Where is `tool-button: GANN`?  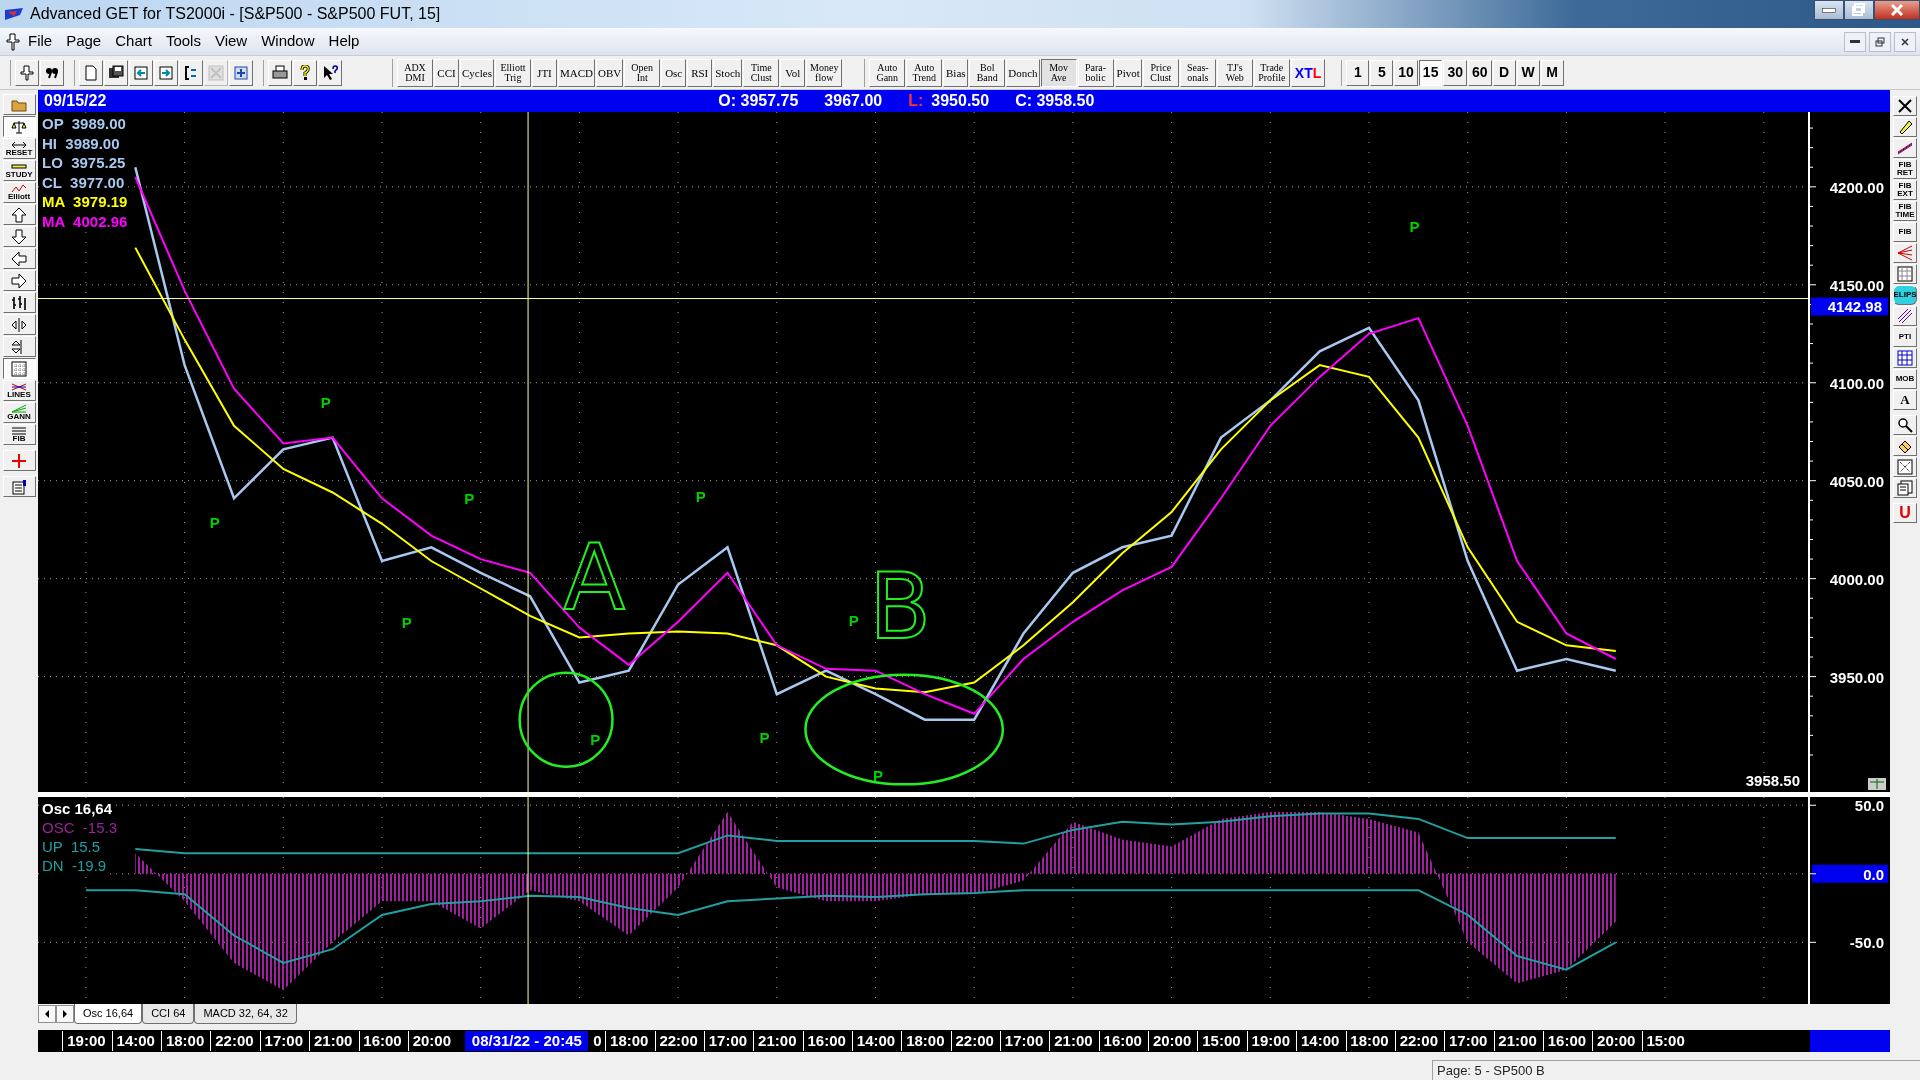
tool-button: GANN is located at coordinates (19, 412).